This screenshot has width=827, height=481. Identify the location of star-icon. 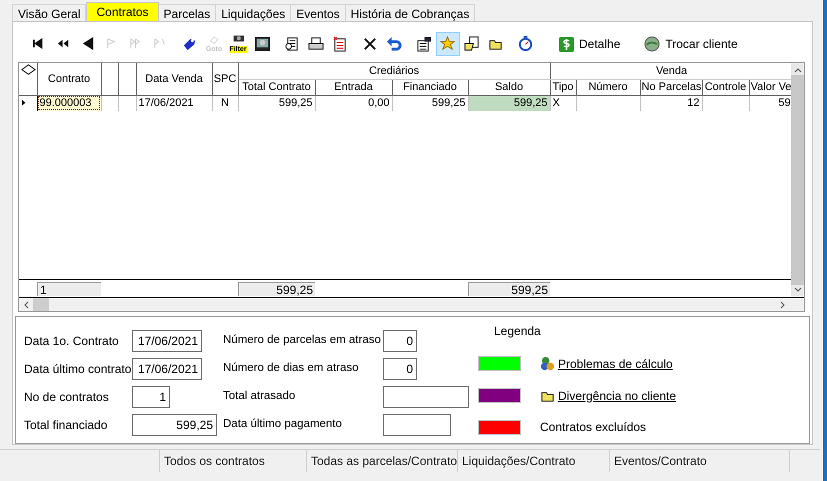
(448, 44).